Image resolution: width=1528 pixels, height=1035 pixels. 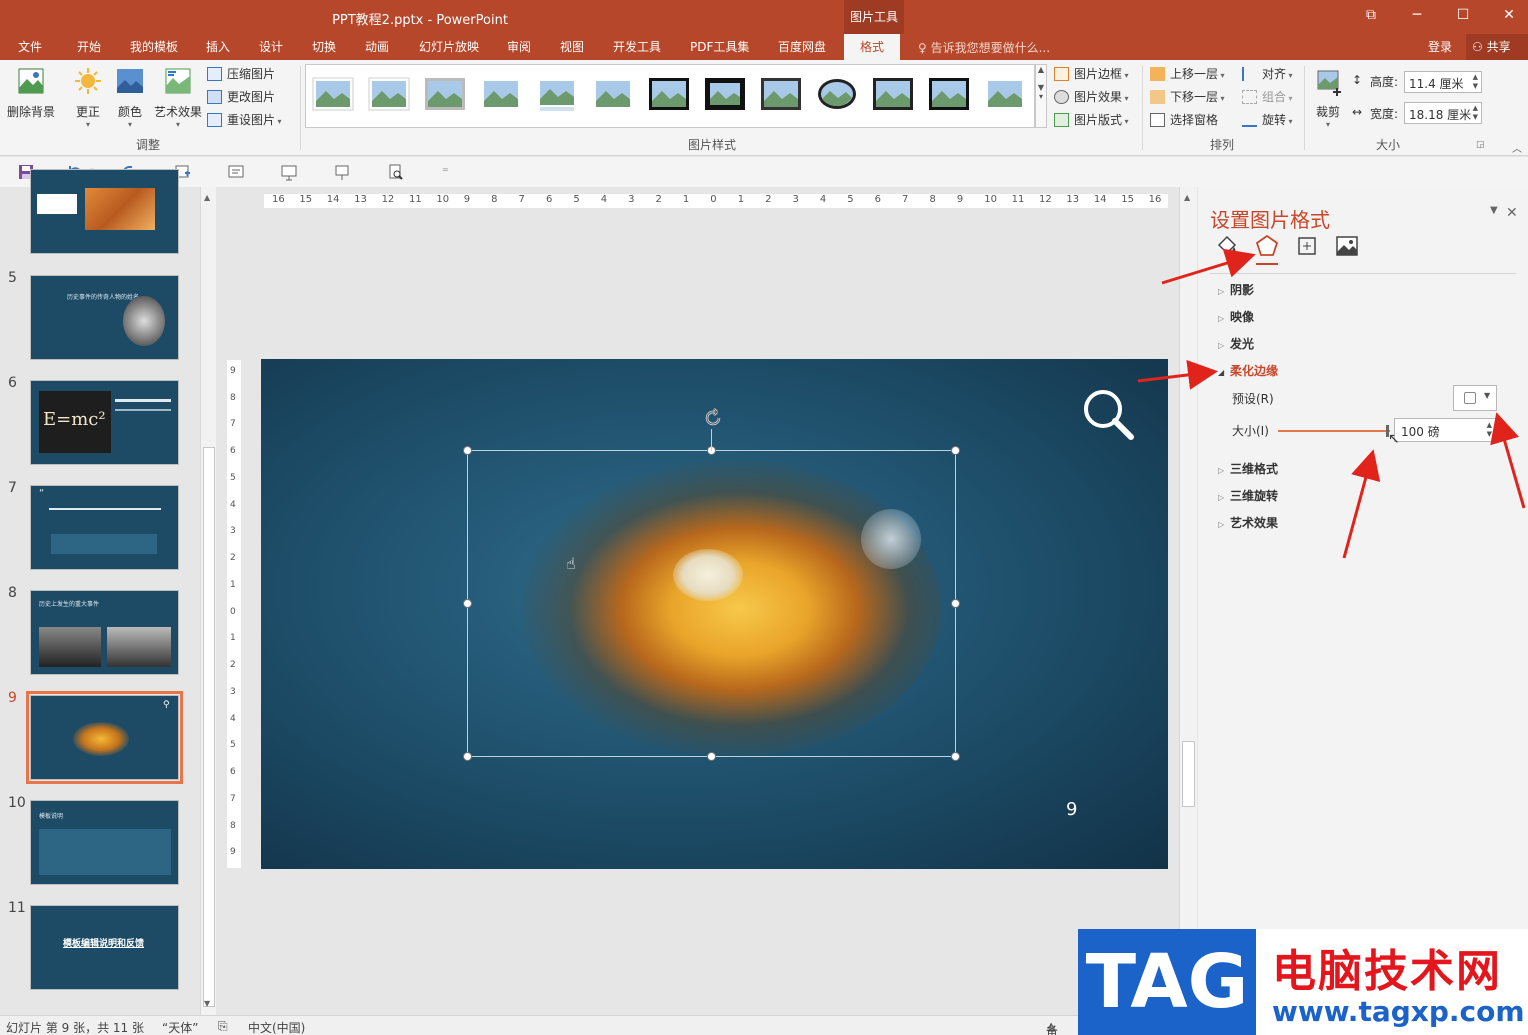 I want to click on effects-tab-icon, so click(x=1267, y=246).